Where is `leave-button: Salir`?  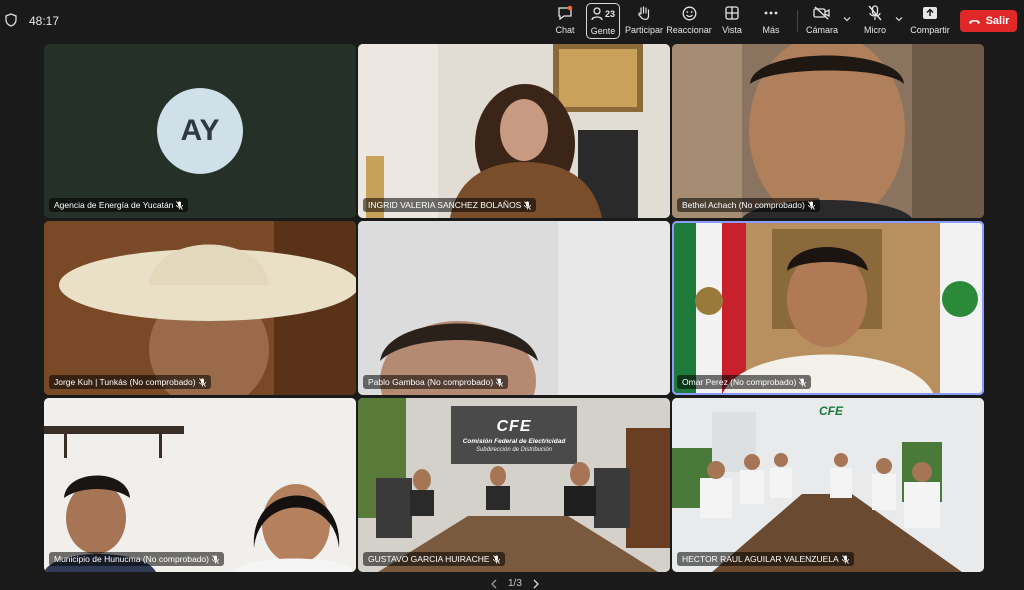
leave-button: Salir is located at coordinates (988, 21).